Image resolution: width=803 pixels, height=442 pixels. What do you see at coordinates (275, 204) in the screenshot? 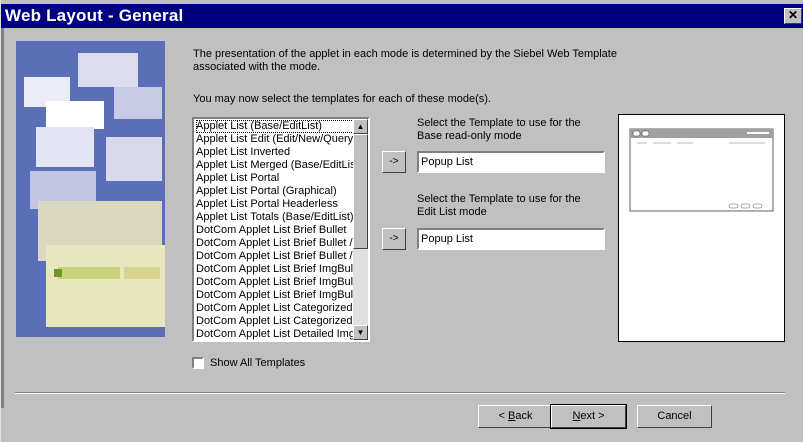
I see `template-list-item: Applet List Portal Headerless` at bounding box center [275, 204].